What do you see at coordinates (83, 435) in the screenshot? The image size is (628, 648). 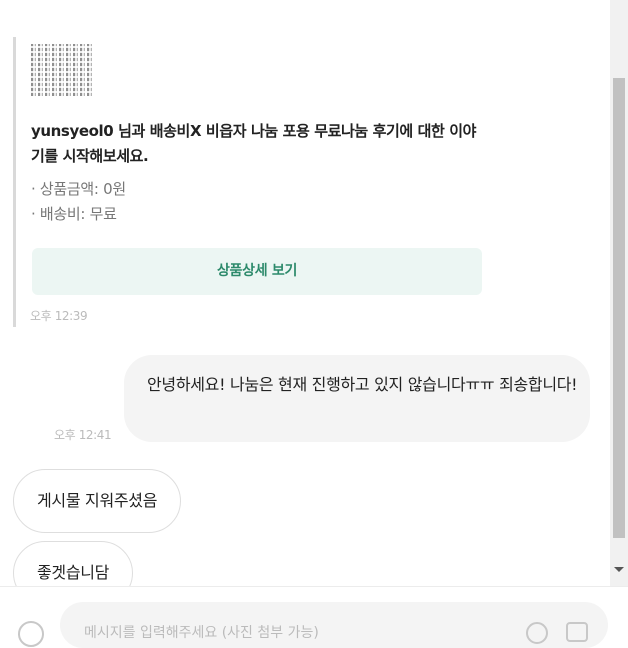 I see `message-time: 오후 12:41` at bounding box center [83, 435].